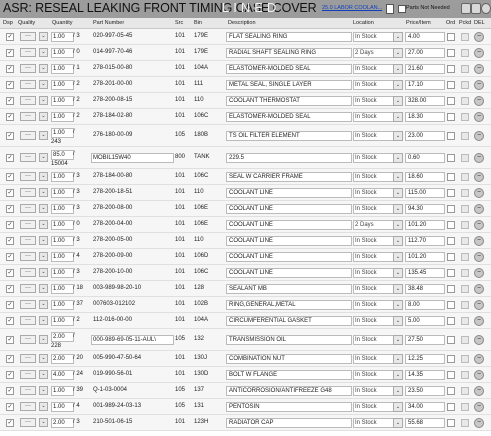 The image size is (491, 436). What do you see at coordinates (425, 375) in the screenshot?
I see `price-input: 14.35` at bounding box center [425, 375].